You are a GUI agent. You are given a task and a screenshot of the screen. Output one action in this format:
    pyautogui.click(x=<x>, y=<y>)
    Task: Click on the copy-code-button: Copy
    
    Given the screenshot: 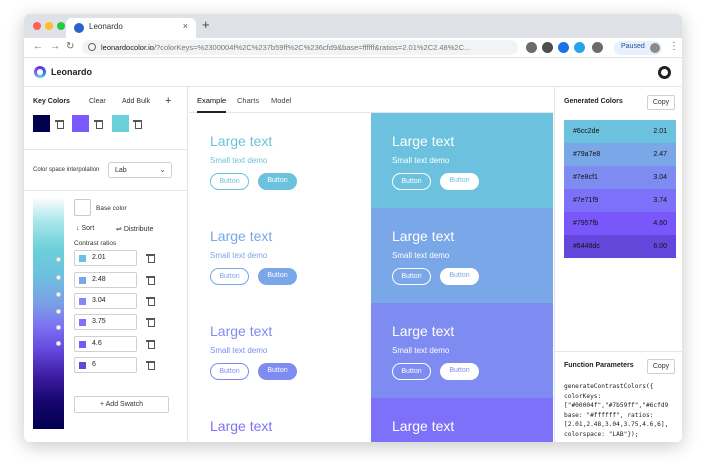 What is the action you would take?
    pyautogui.click(x=661, y=366)
    